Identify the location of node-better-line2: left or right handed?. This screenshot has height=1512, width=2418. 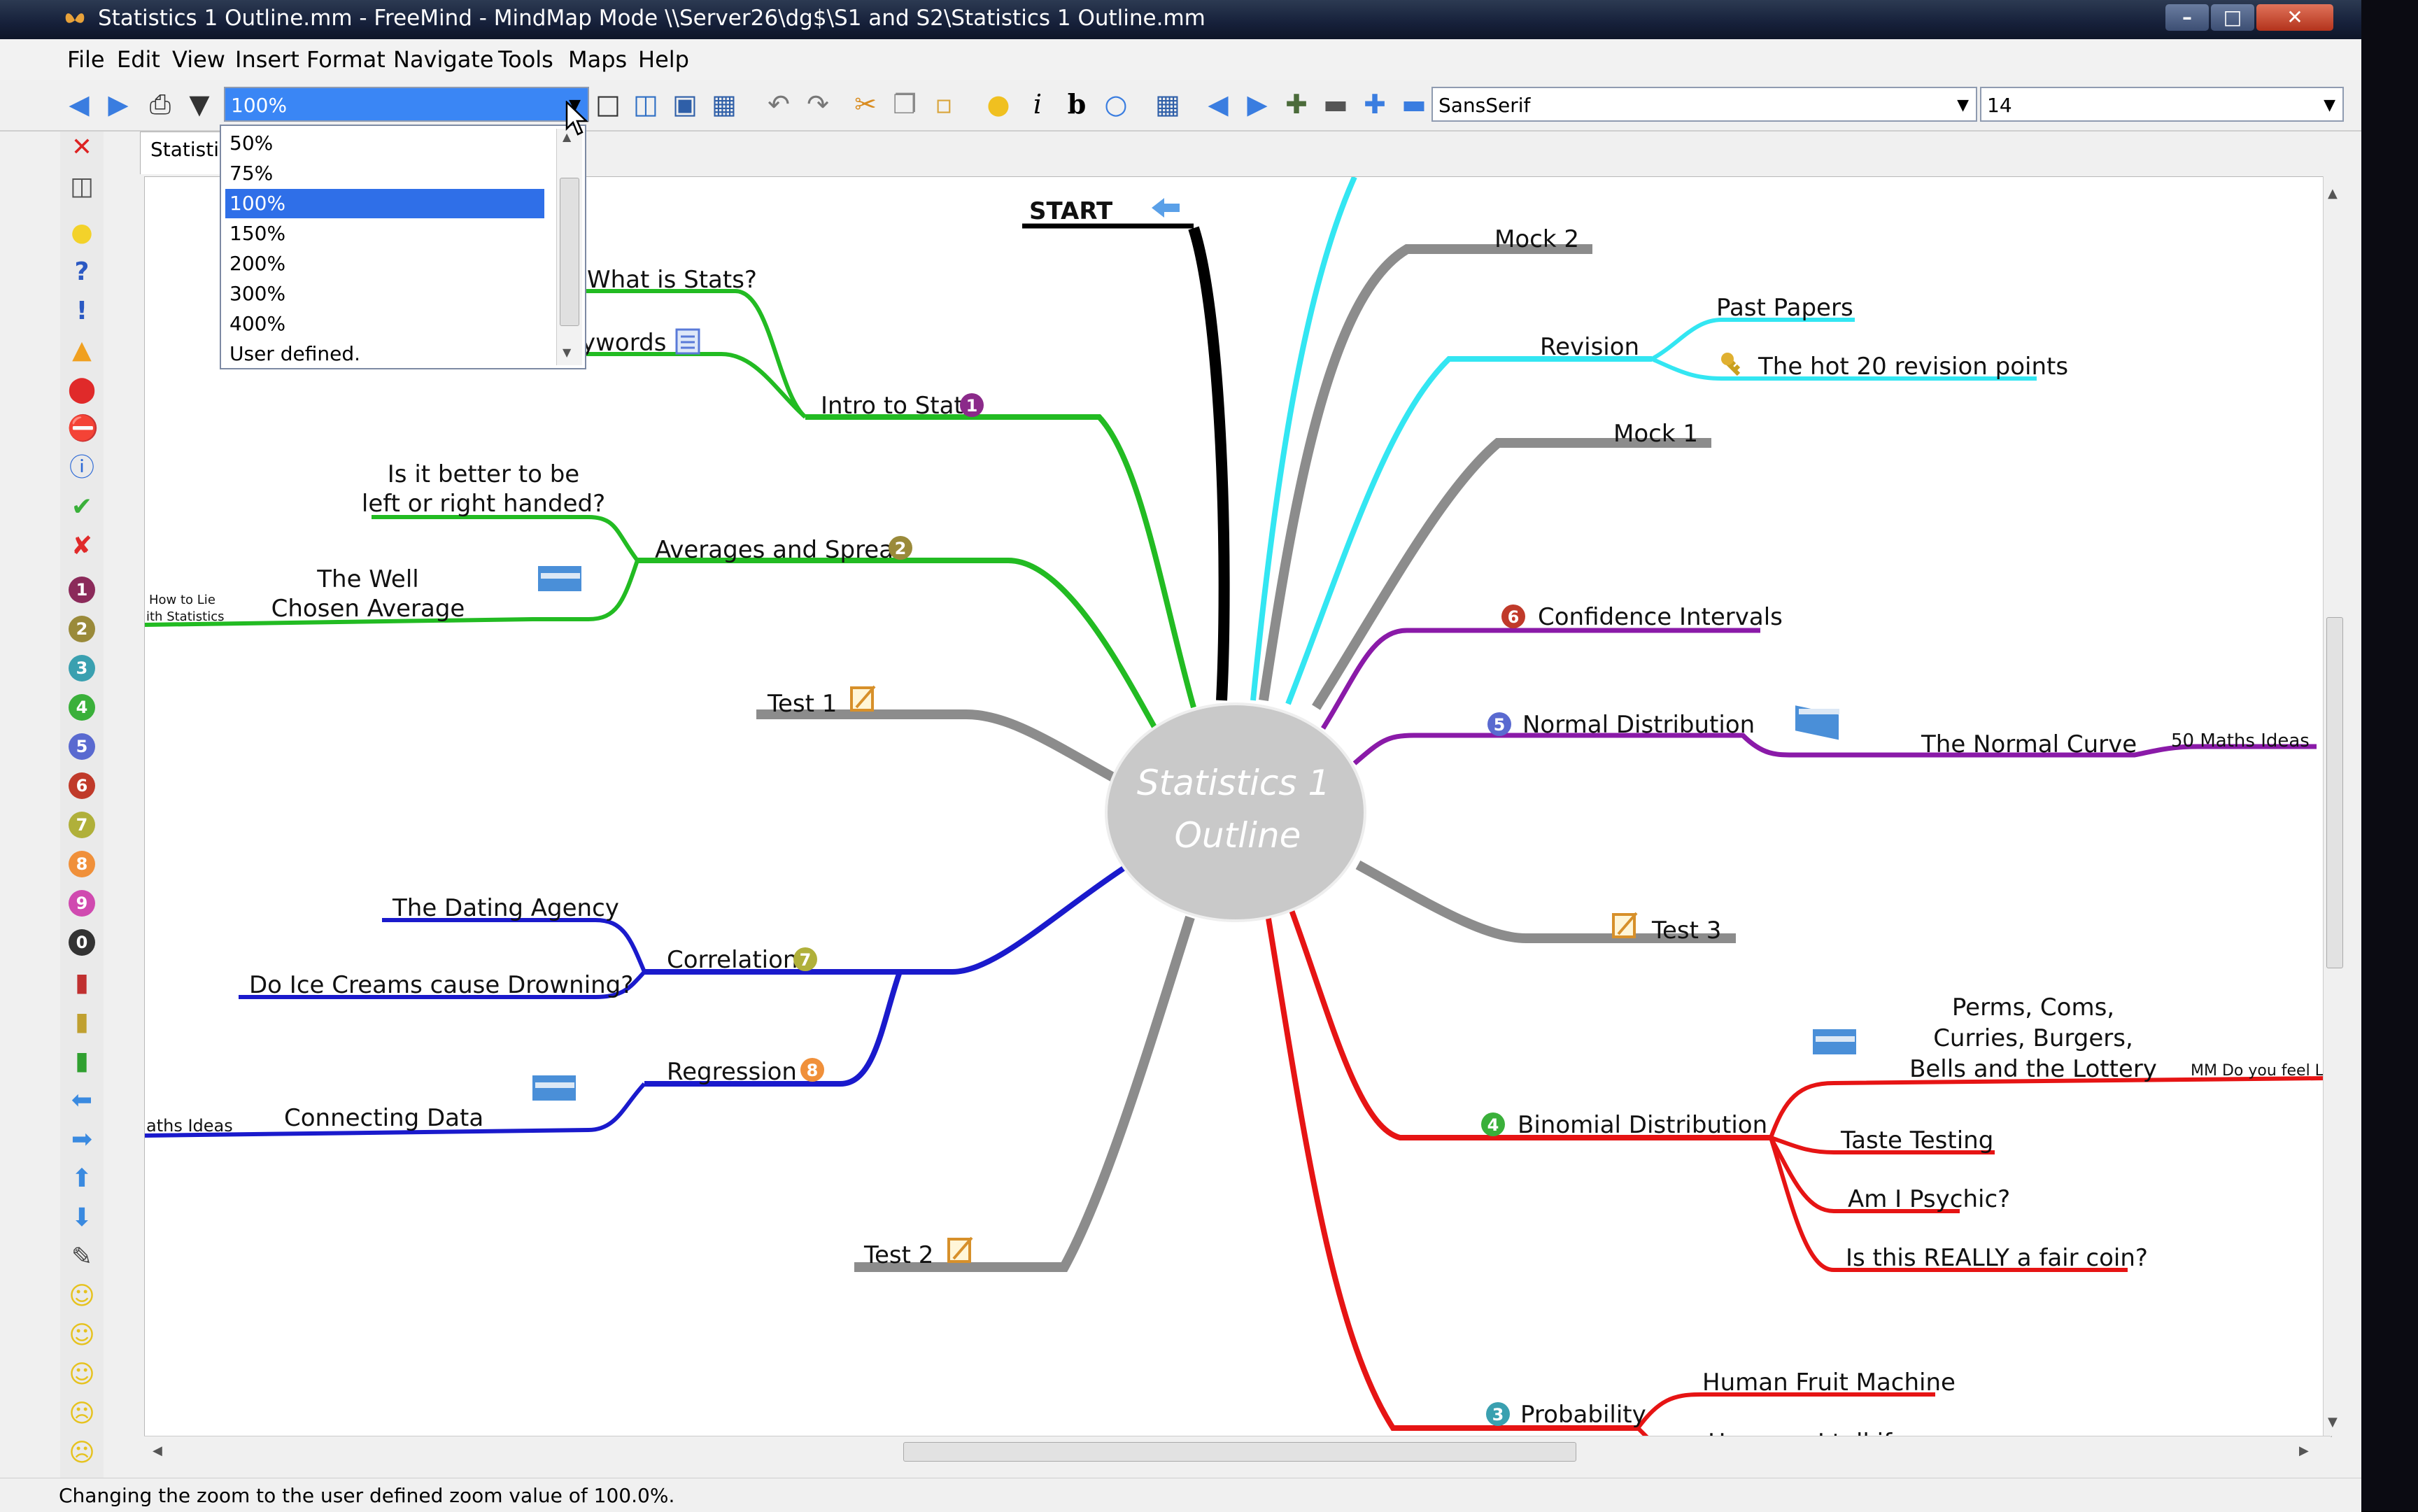
(483, 504).